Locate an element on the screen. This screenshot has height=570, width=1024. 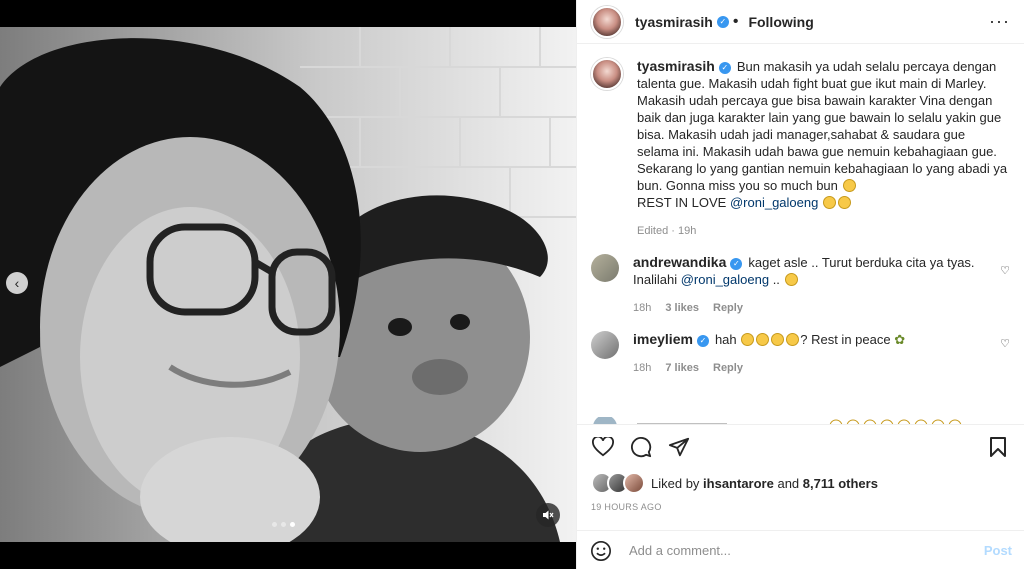
add-comment-bar: Post is located at coordinates (800, 550).